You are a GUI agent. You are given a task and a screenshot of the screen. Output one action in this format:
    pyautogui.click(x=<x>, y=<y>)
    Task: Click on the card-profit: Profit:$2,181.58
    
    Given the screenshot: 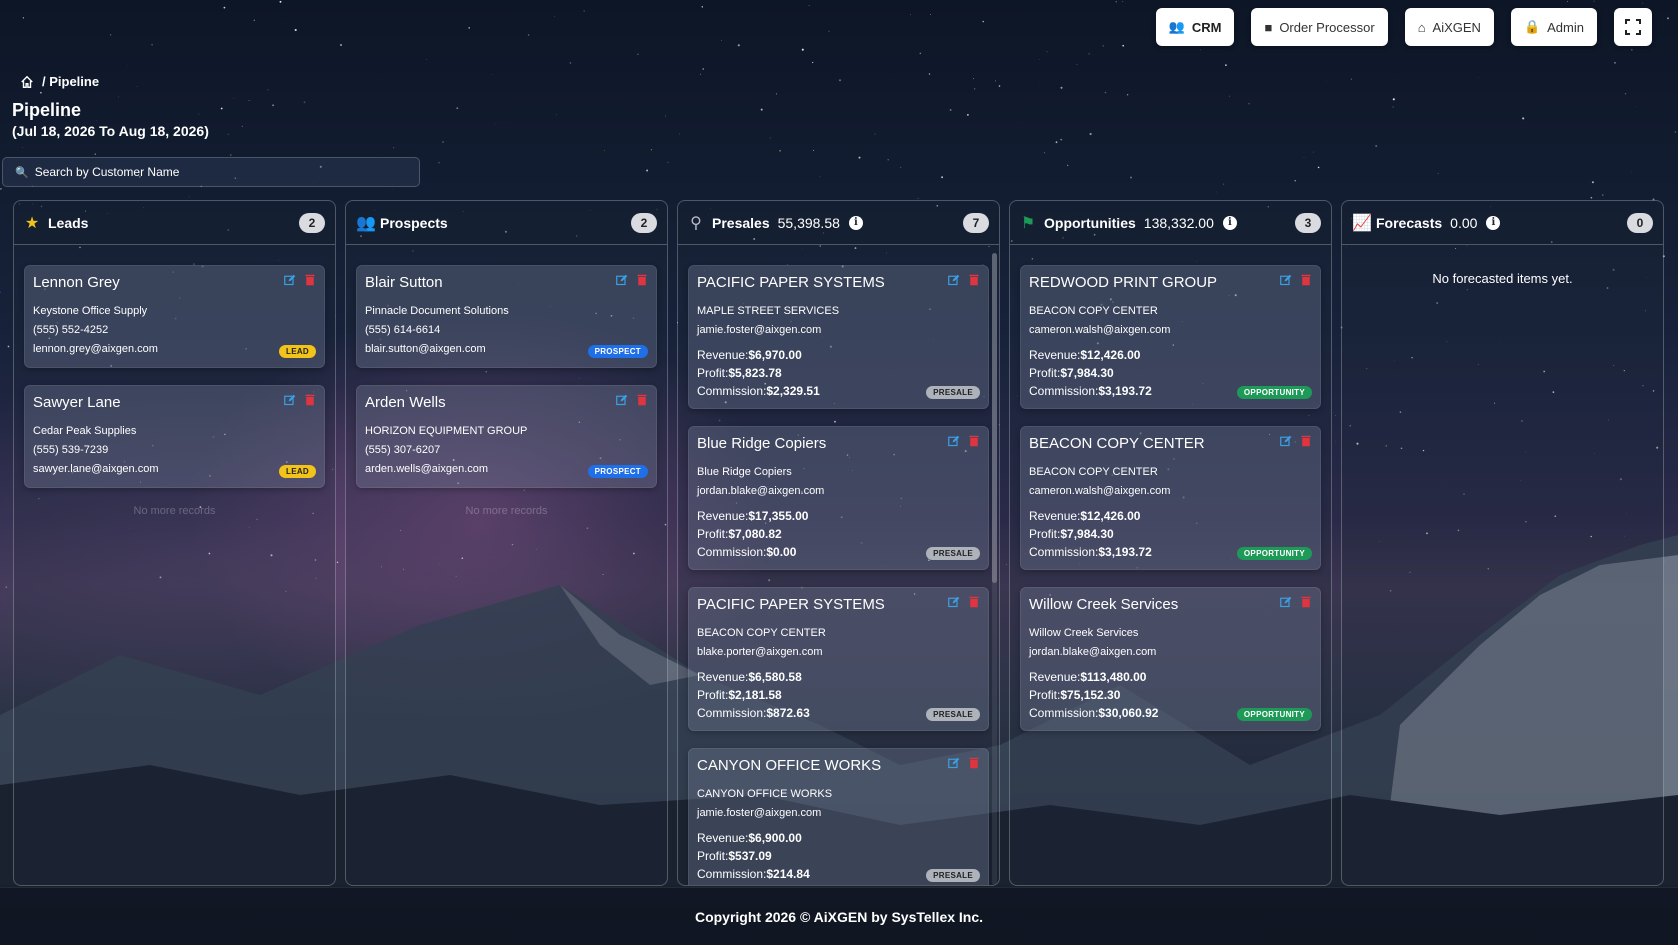 What is the action you would take?
    pyautogui.click(x=838, y=695)
    